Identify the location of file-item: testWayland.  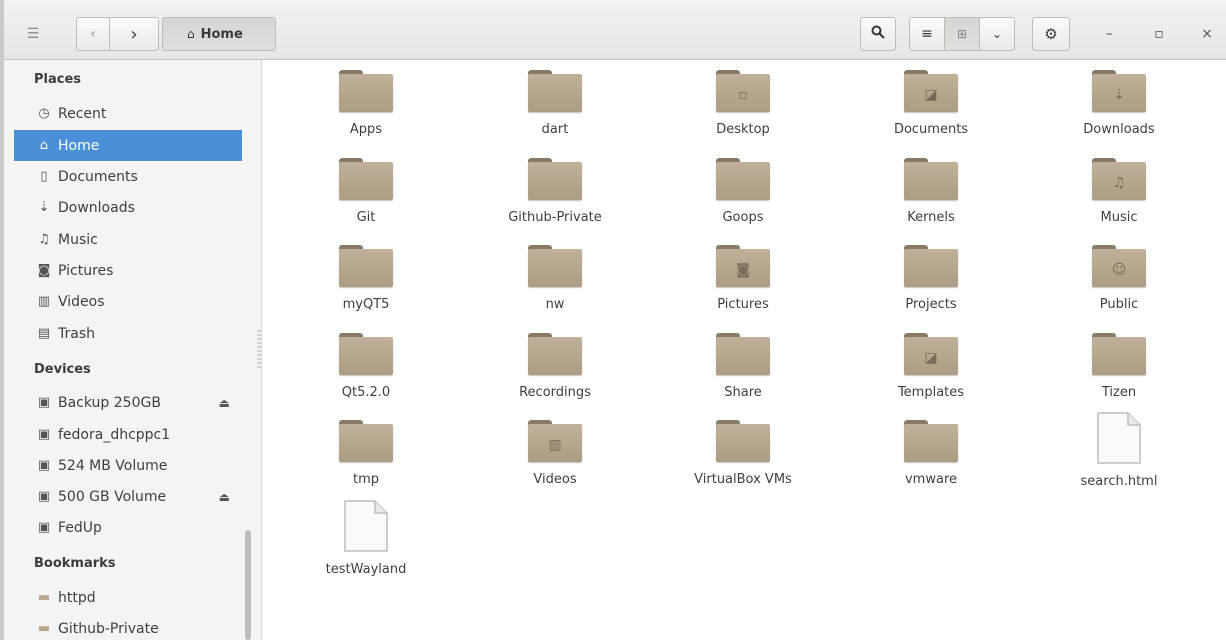
(366, 540).